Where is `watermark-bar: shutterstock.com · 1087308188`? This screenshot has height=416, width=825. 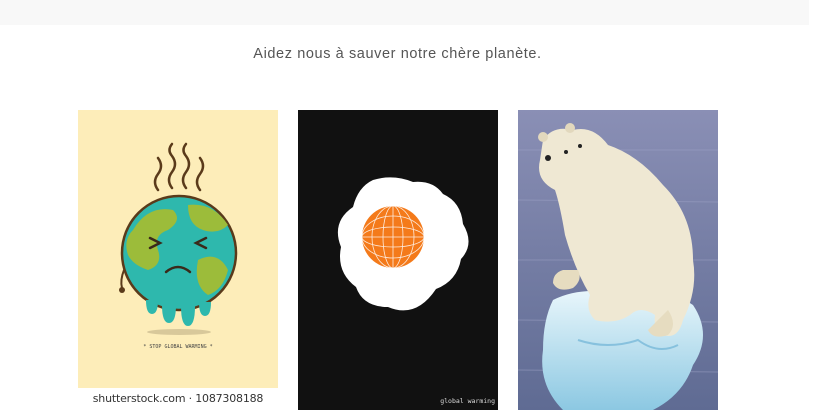 watermark-bar: shutterstock.com · 1087308188 is located at coordinates (178, 402).